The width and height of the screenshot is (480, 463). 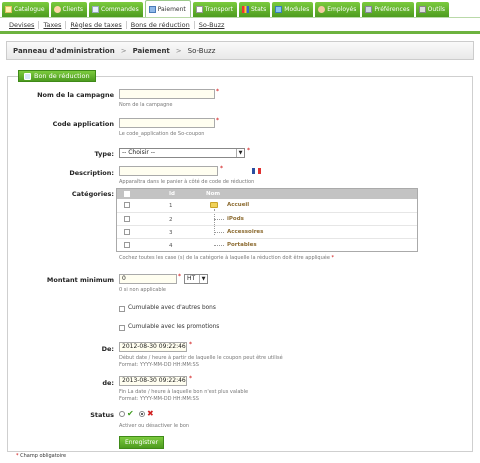 I want to click on modules-icon, so click(x=279, y=9).